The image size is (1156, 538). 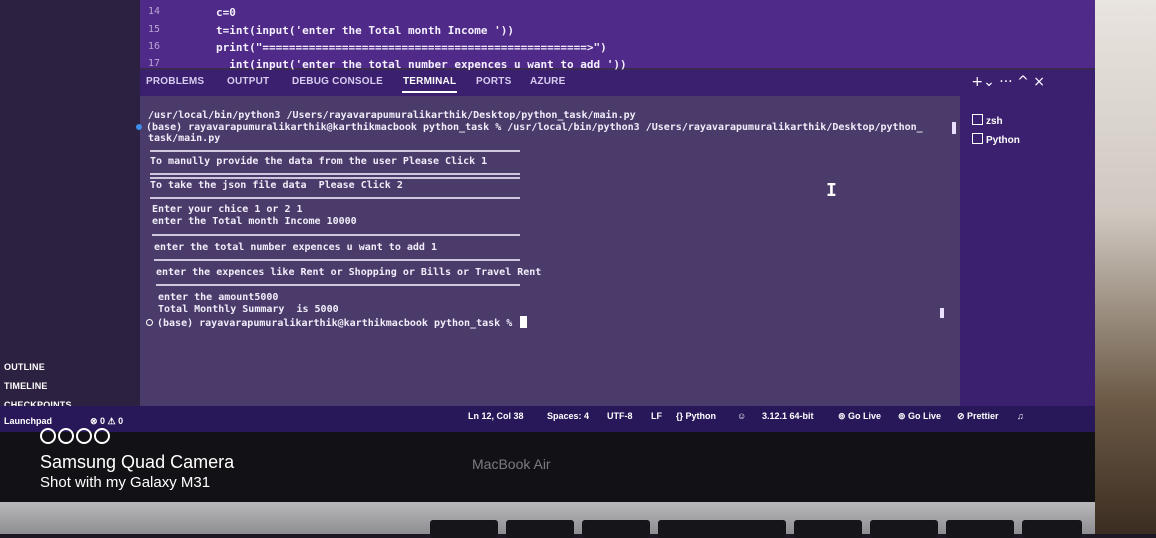 I want to click on copilot-icon: ☺, so click(x=741, y=416).